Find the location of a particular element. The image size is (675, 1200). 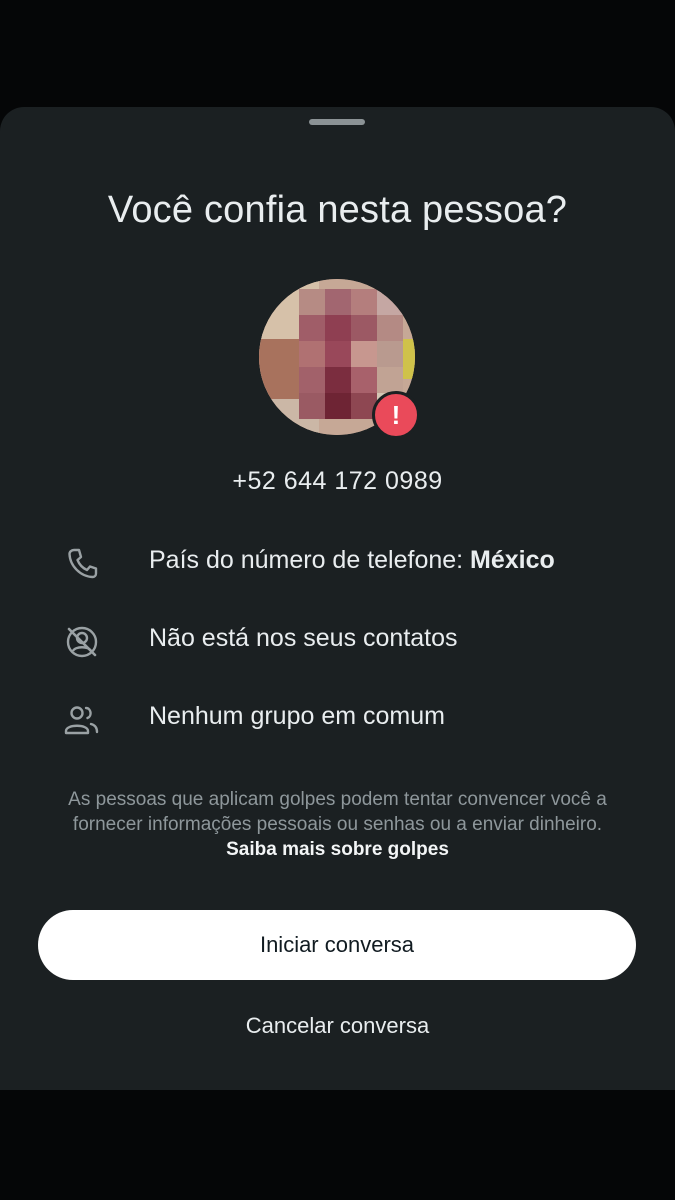

learn-more-link: Saiba mais sobre golpes is located at coordinates (337, 849).